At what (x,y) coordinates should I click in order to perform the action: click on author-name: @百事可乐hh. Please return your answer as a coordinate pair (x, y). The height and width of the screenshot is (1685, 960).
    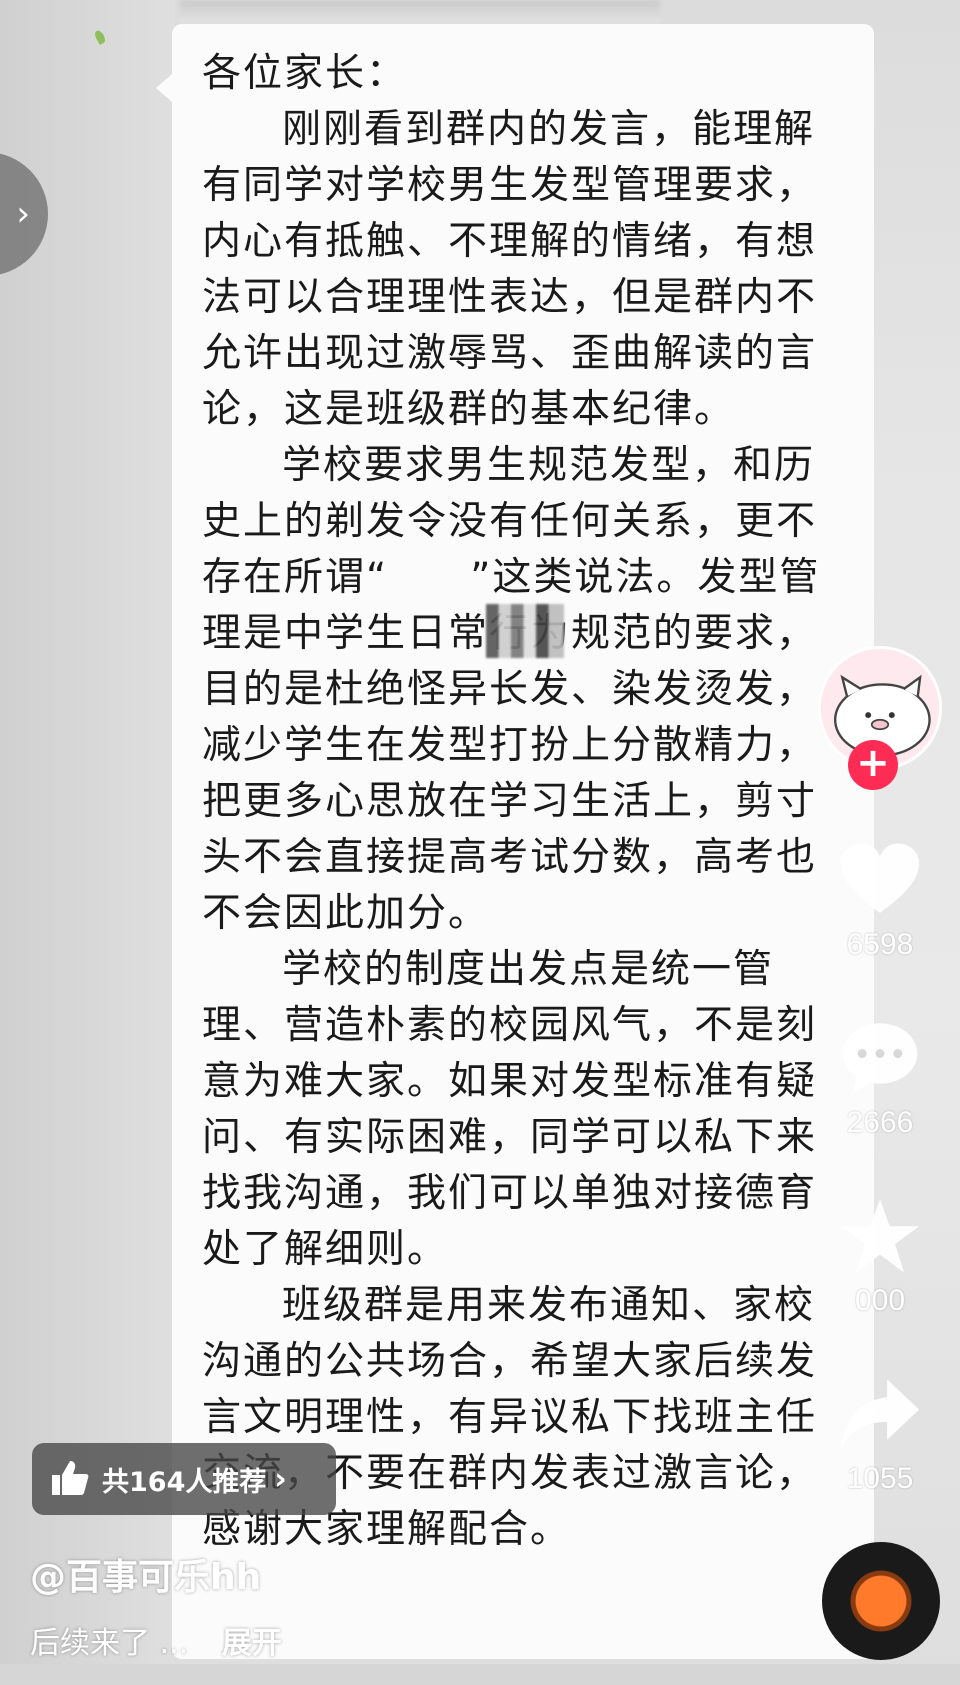
    Looking at the image, I should click on (145, 1574).